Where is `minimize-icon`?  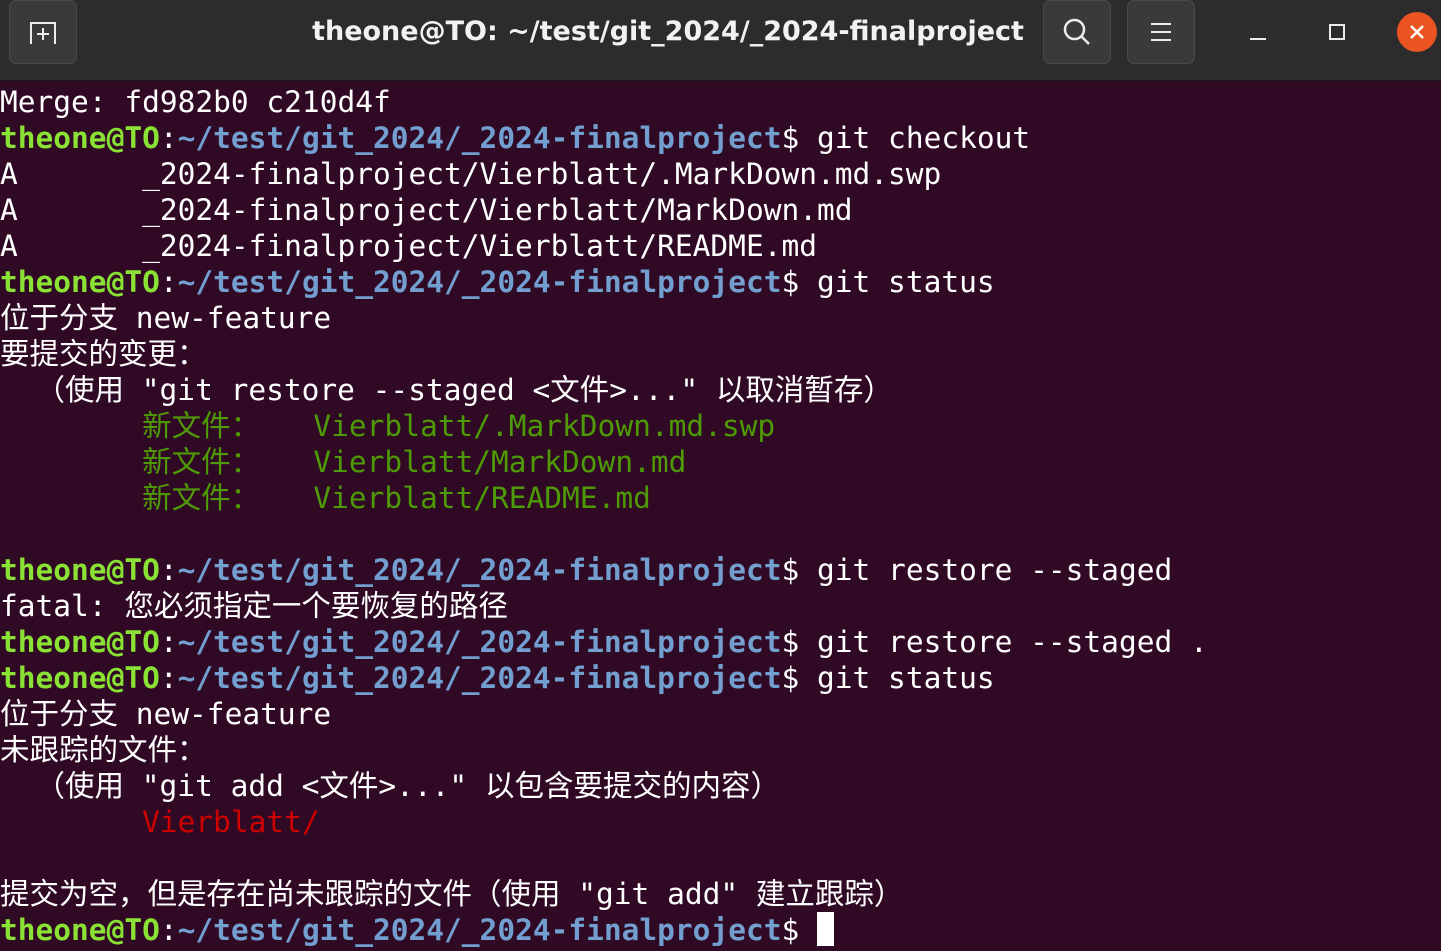
minimize-icon is located at coordinates (1258, 39).